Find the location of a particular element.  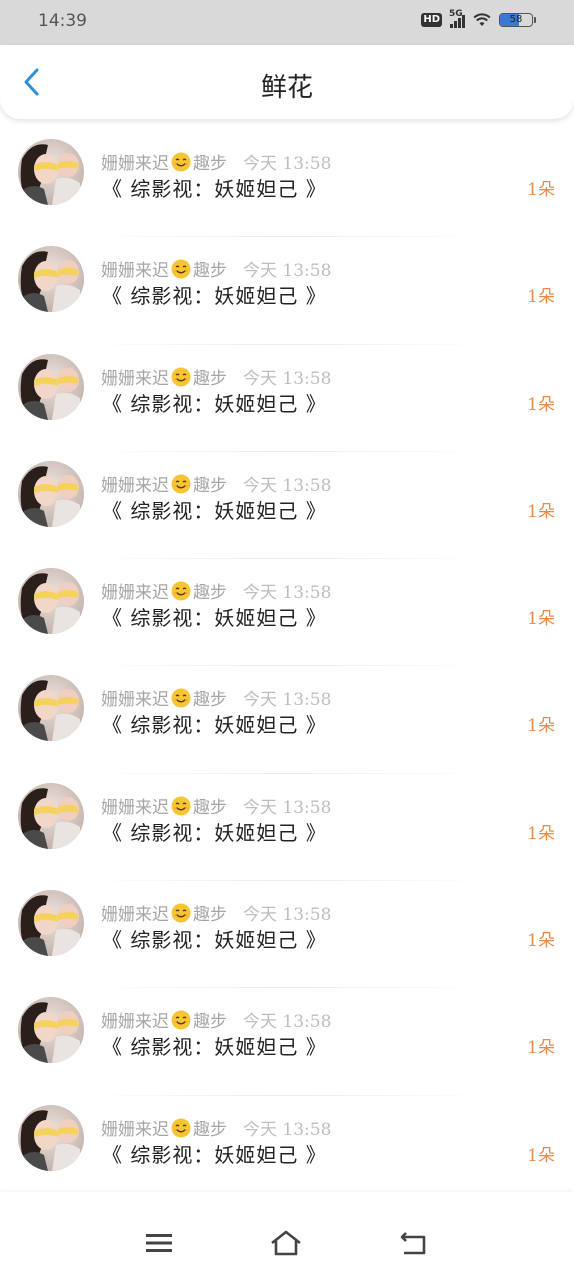

home-button is located at coordinates (286, 1243).